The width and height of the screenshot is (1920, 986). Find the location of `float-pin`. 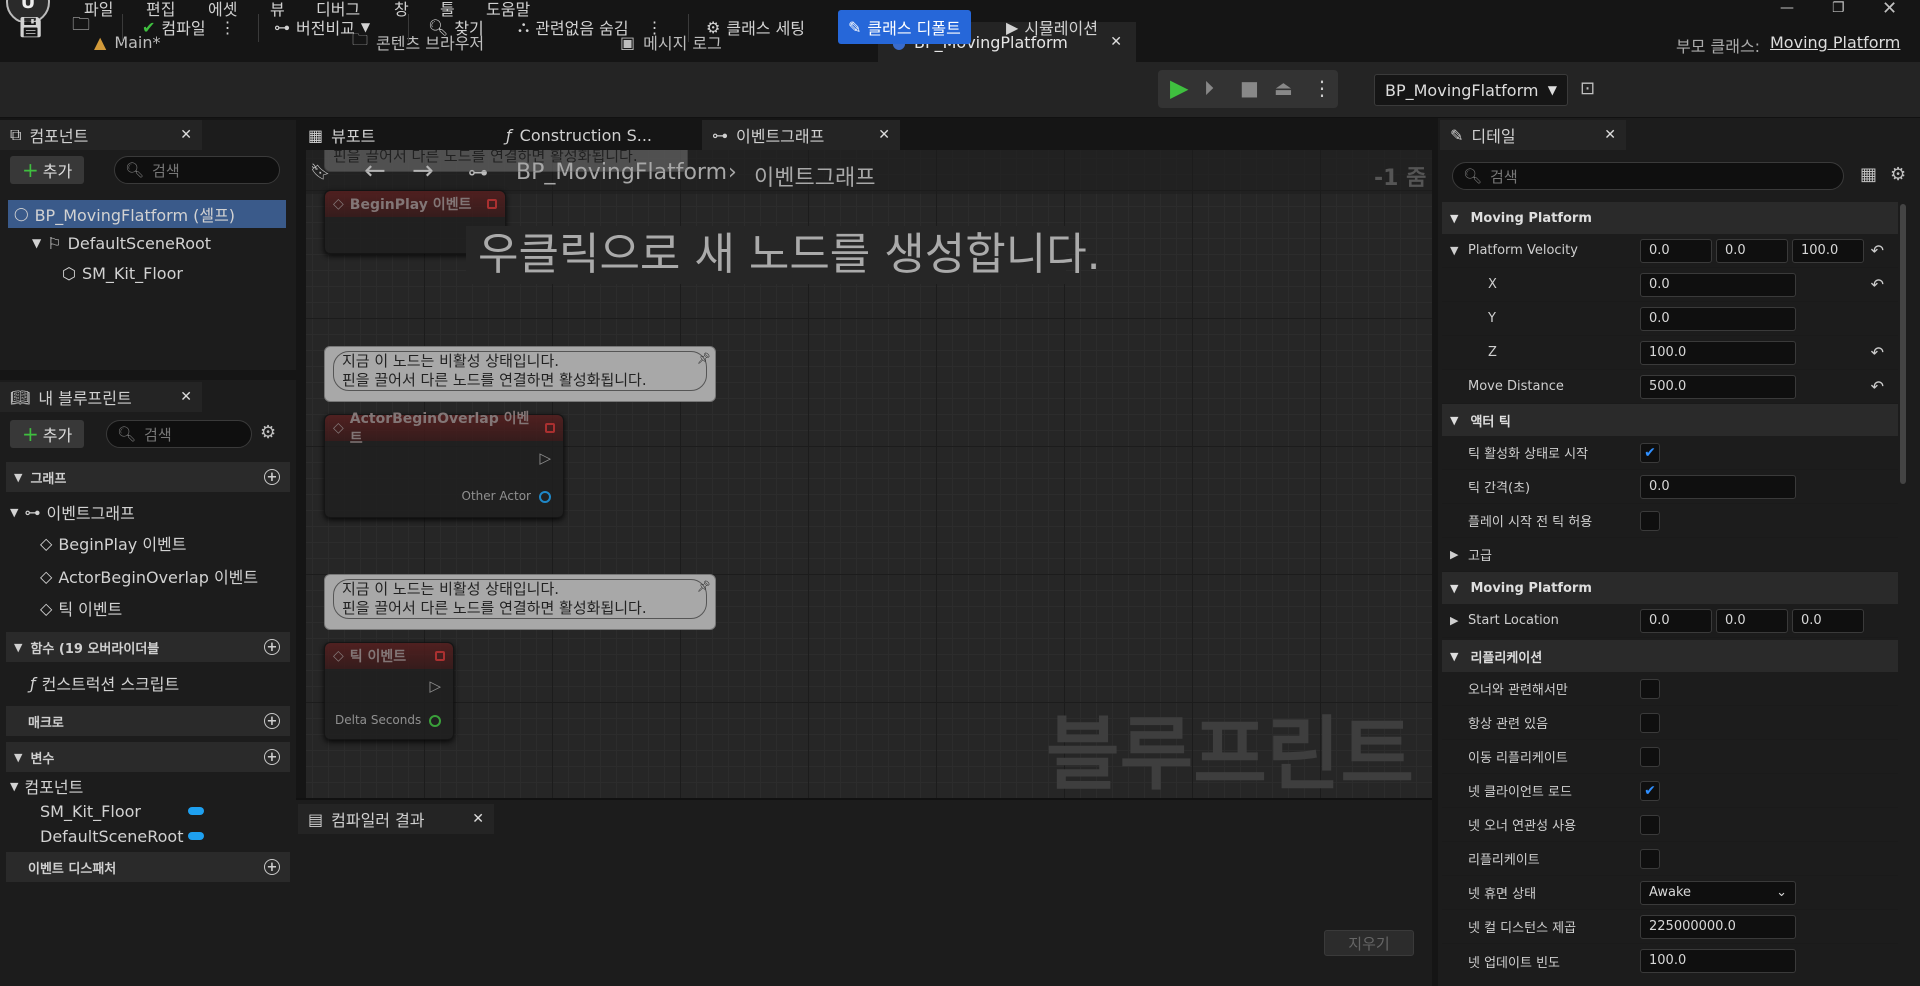

float-pin is located at coordinates (435, 721).